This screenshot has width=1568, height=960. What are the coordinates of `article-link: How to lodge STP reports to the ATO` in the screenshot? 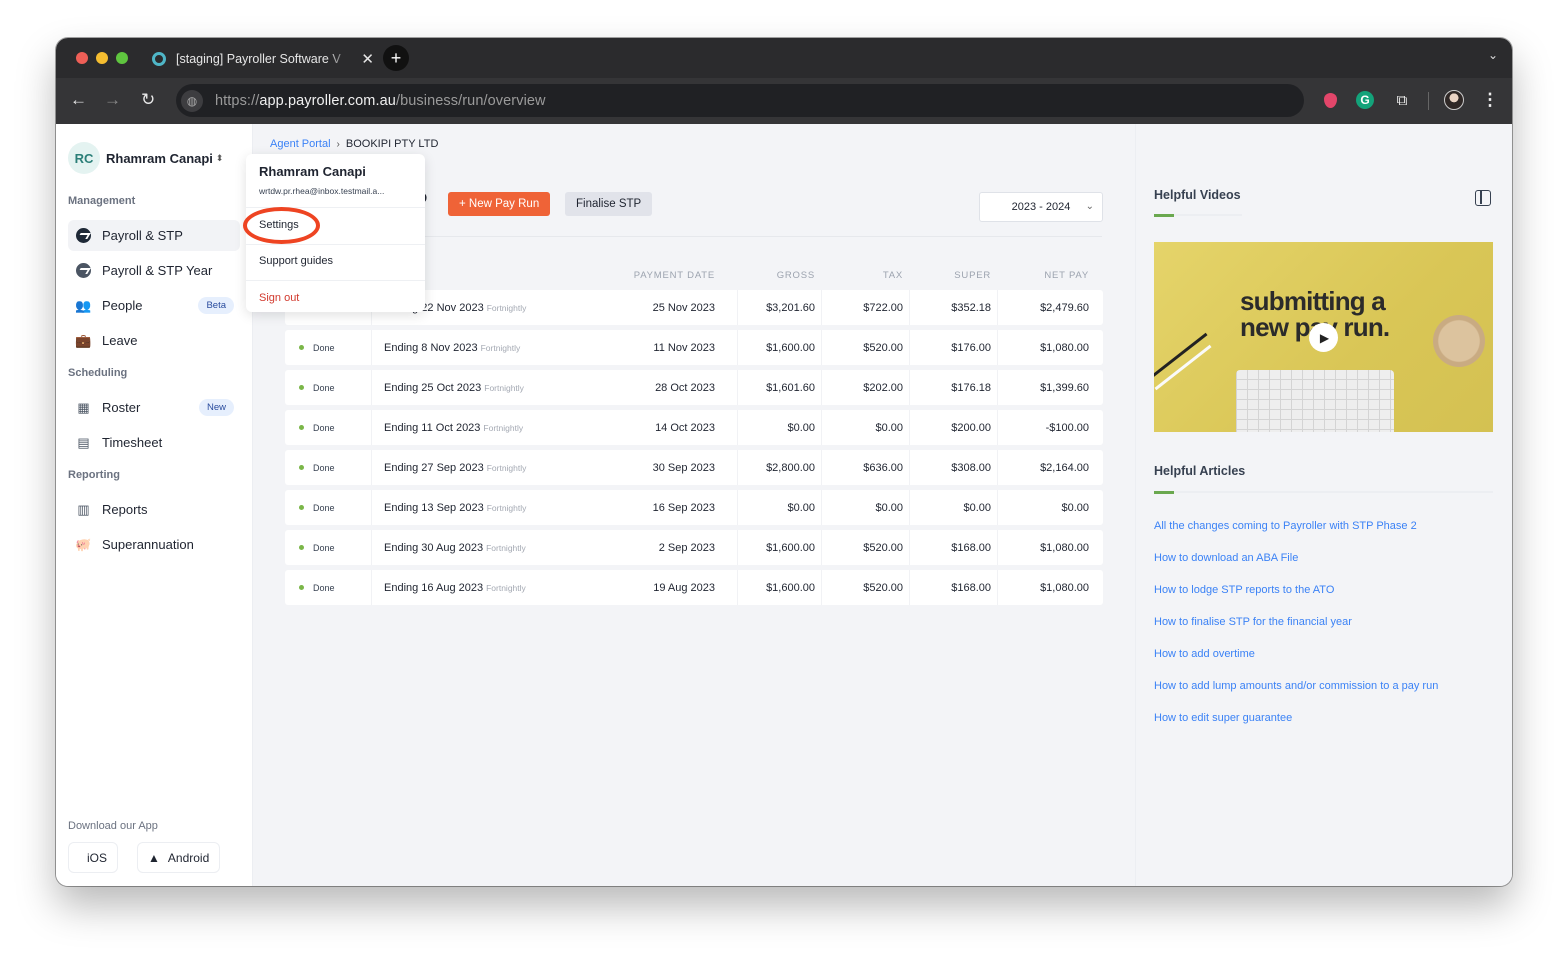 It's located at (1244, 590).